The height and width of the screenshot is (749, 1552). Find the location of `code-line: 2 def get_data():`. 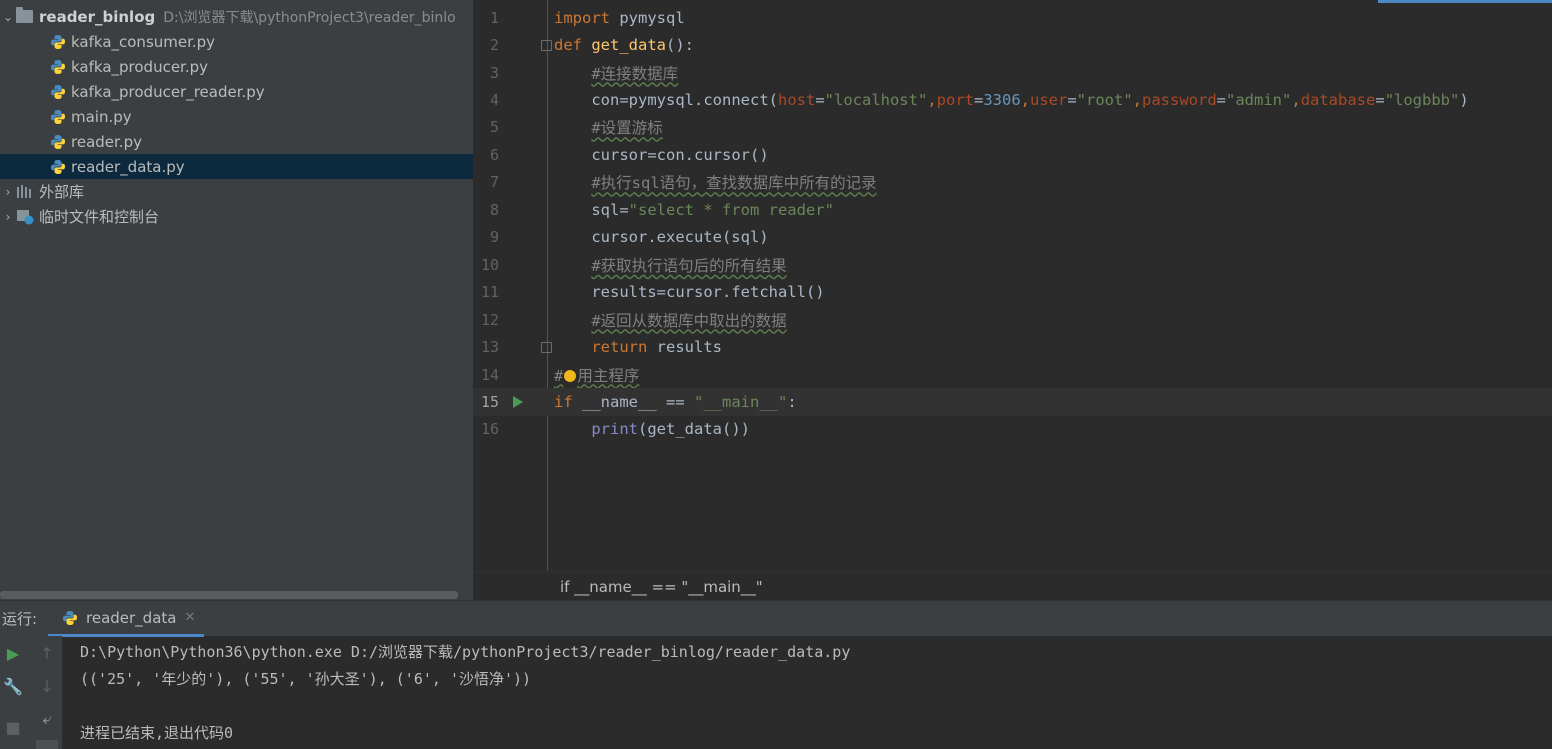

code-line: 2 def get_data(): is located at coordinates (1012, 44).